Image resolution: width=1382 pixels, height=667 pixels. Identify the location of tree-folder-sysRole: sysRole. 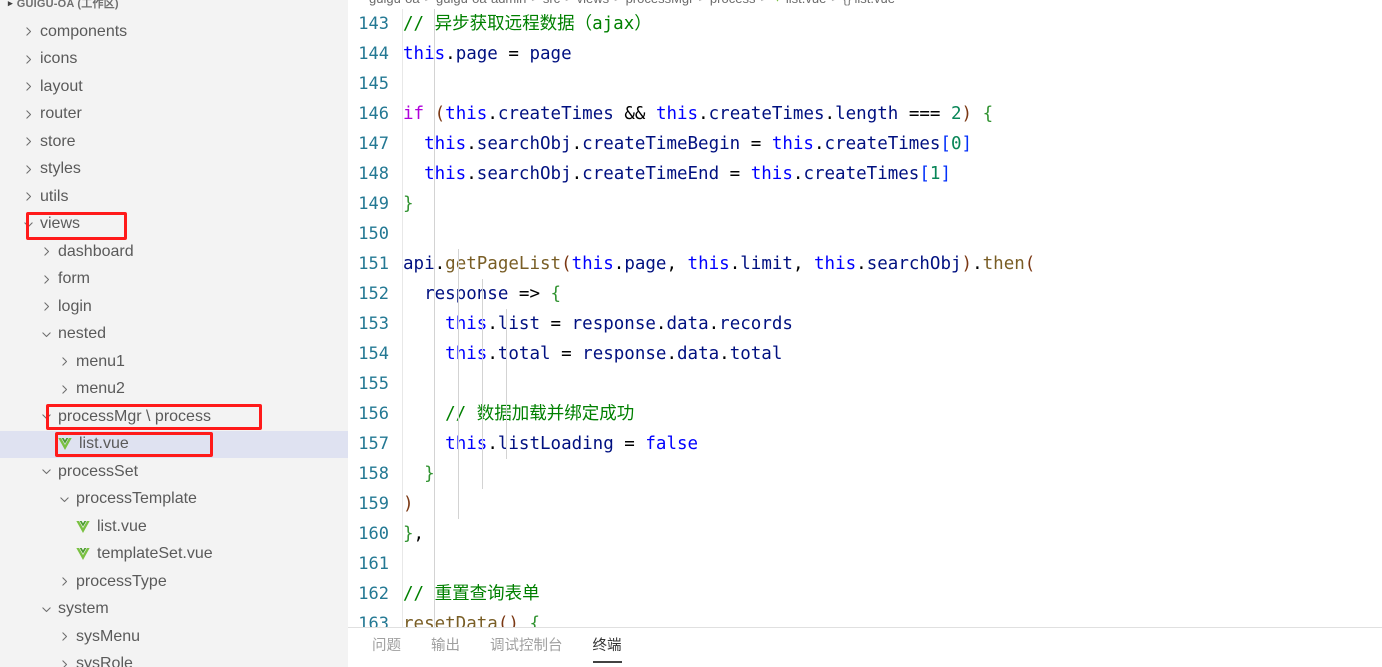
(174, 659).